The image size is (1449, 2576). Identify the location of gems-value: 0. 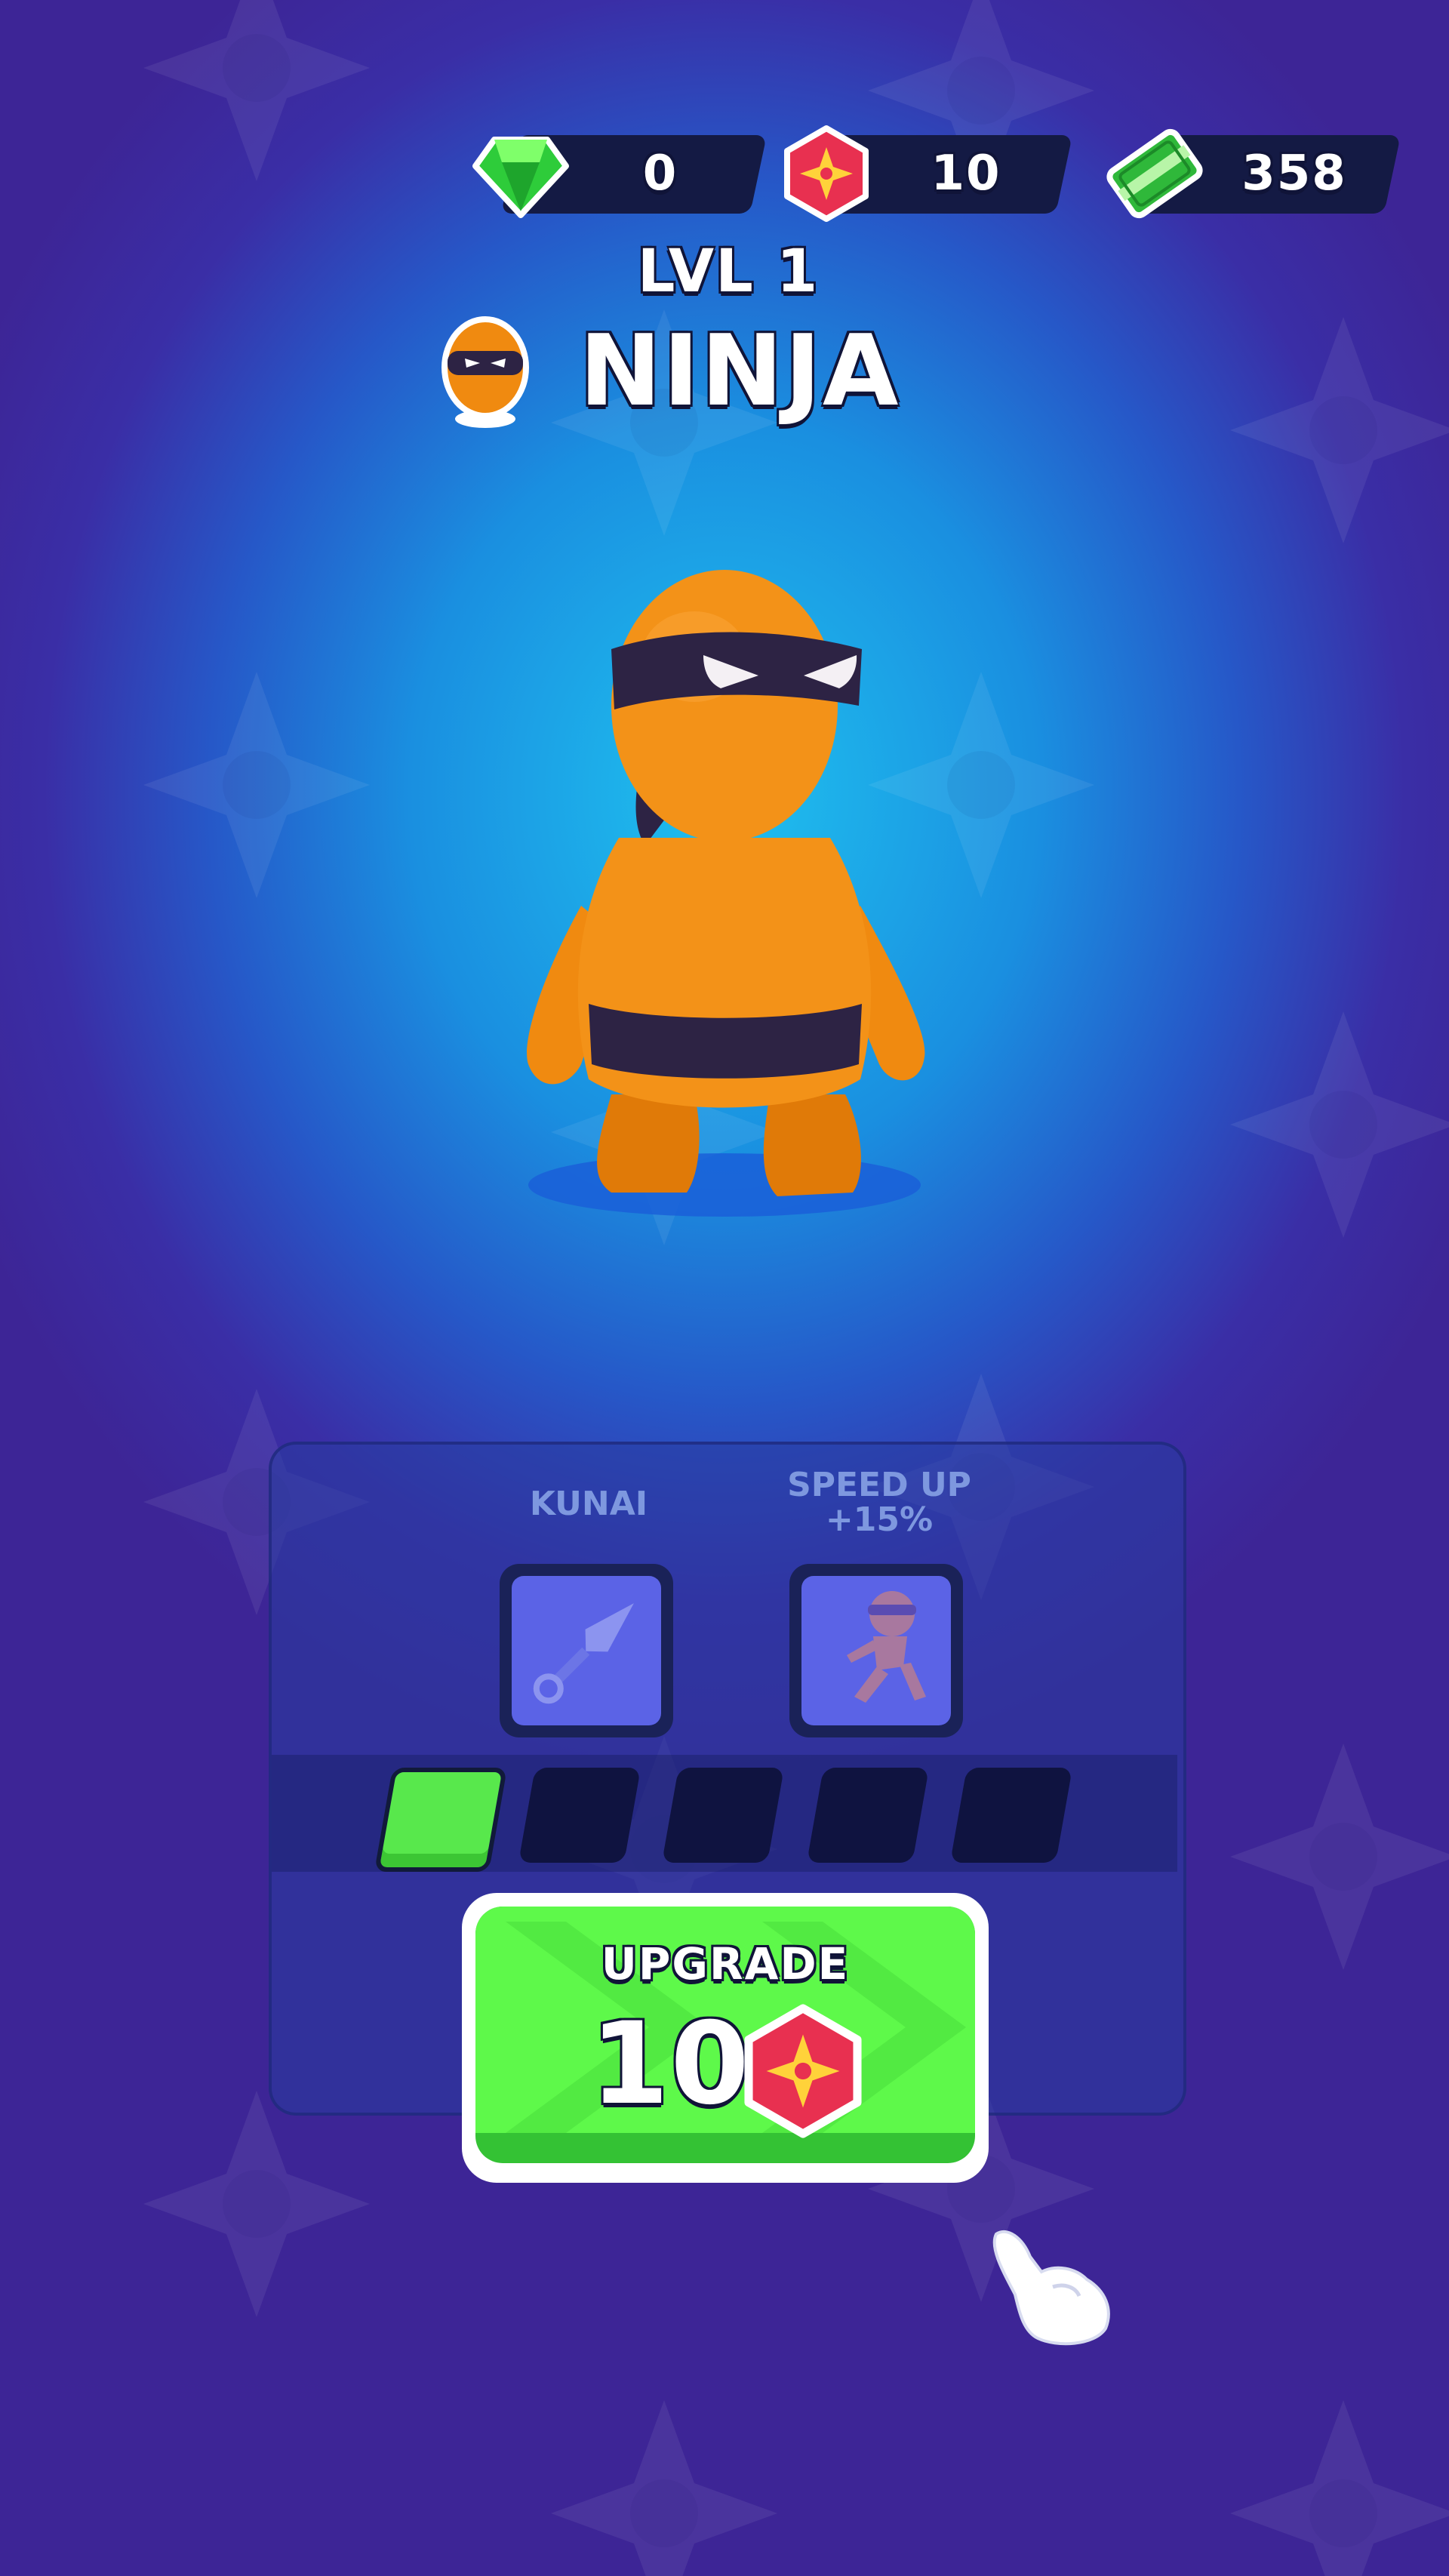
(660, 174).